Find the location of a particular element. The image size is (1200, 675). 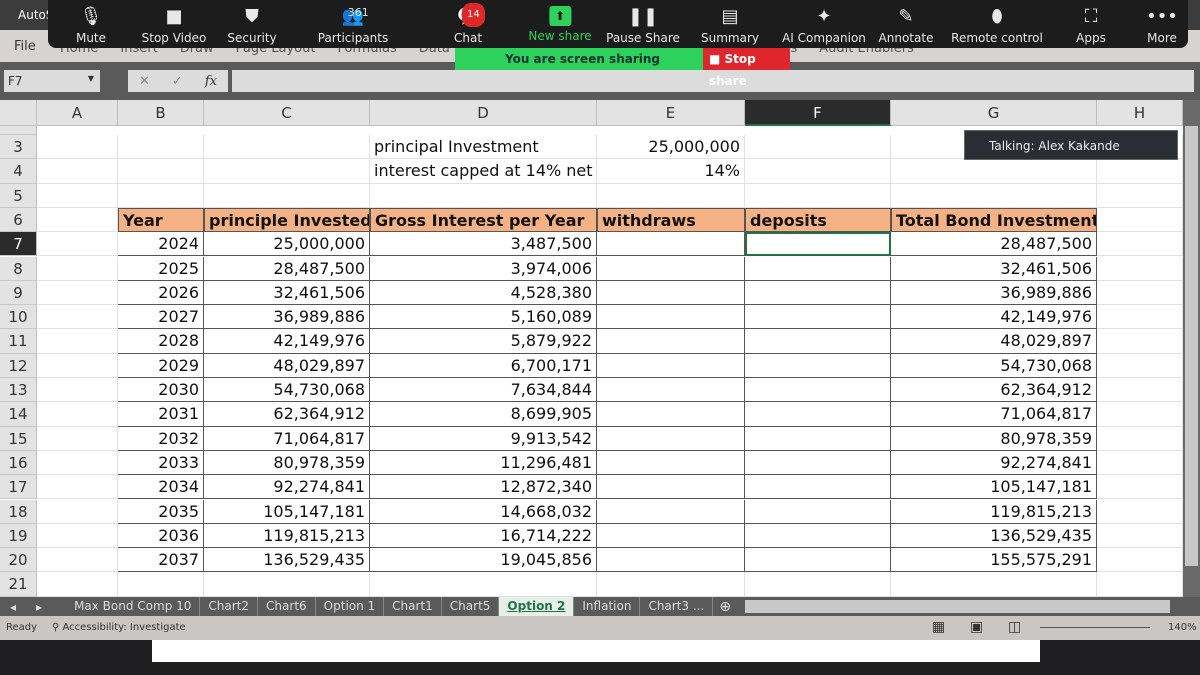

name-box: F7 ▼ is located at coordinates (52, 81).